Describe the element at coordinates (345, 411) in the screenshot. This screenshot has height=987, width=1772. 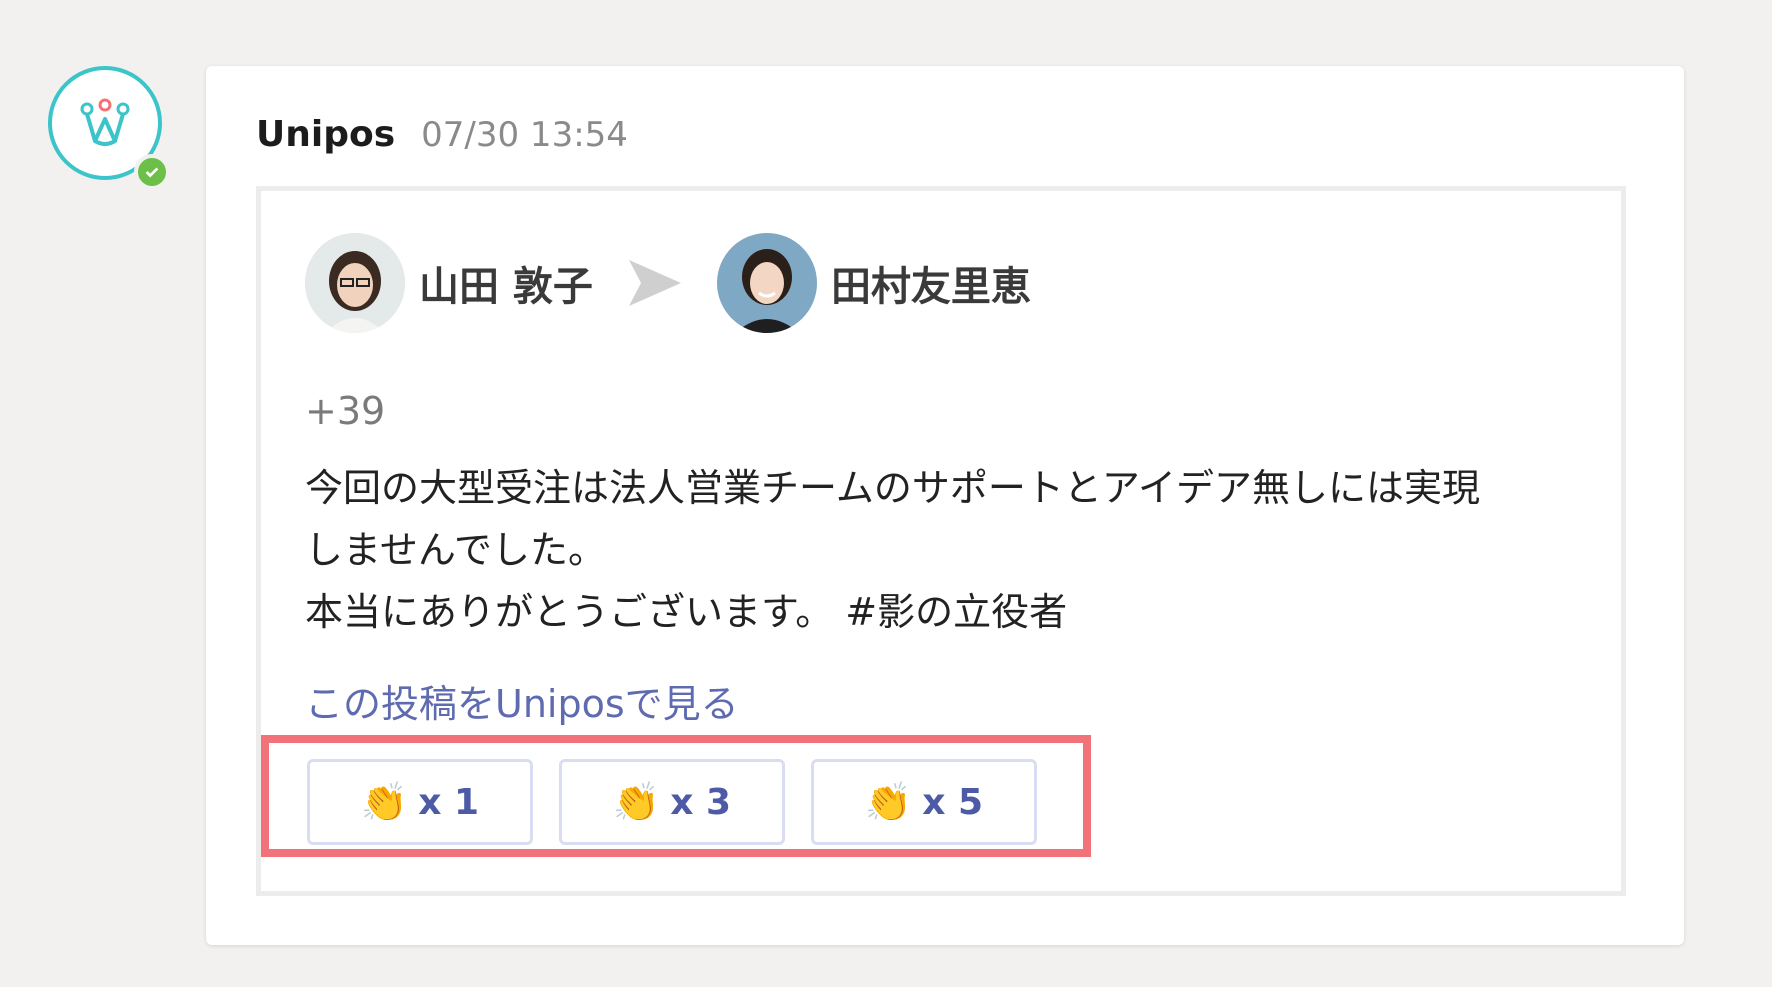
I see `points-value: +39` at that location.